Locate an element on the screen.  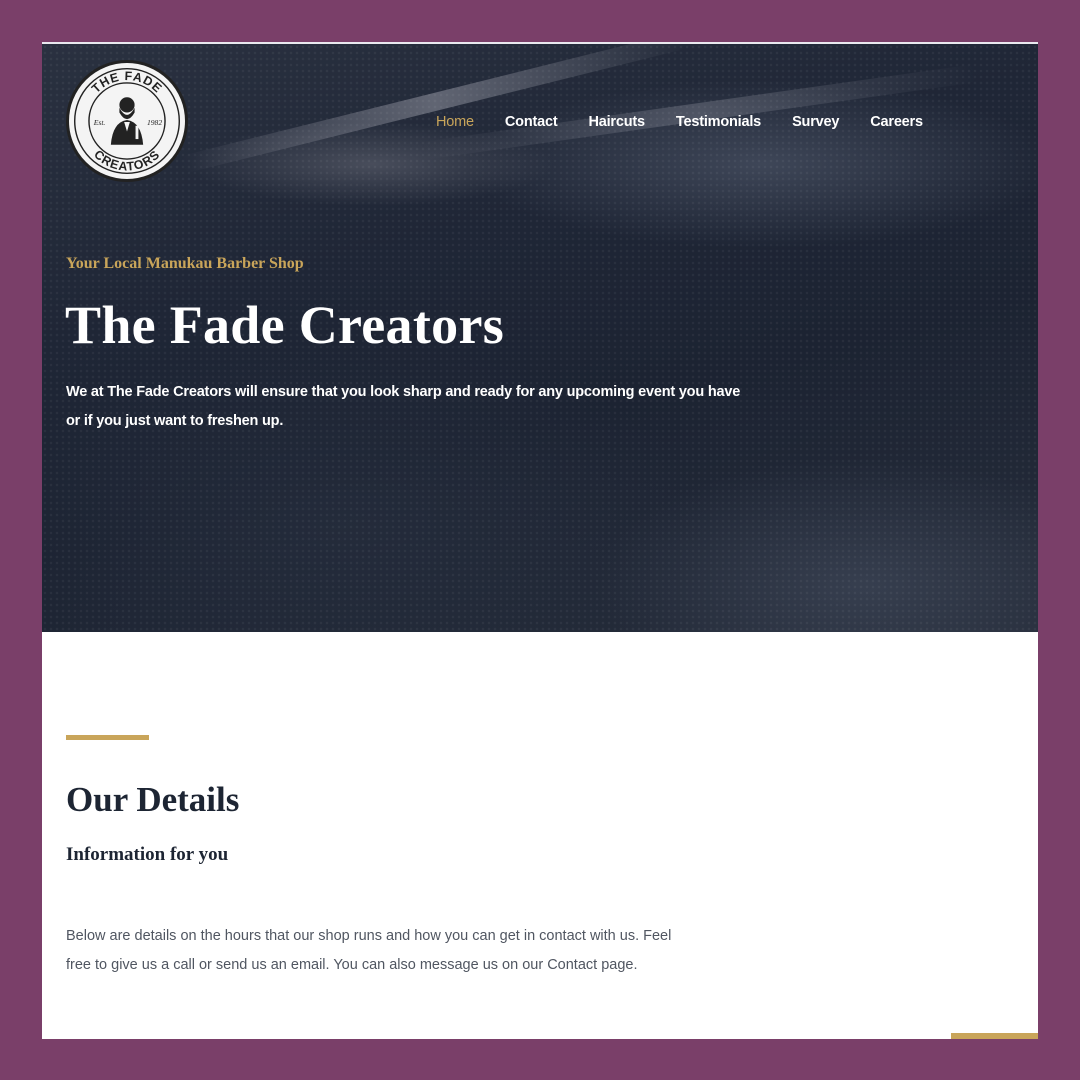
site-logo: THE FADE CREATORS Est. 1982 is located at coordinates (127, 121).